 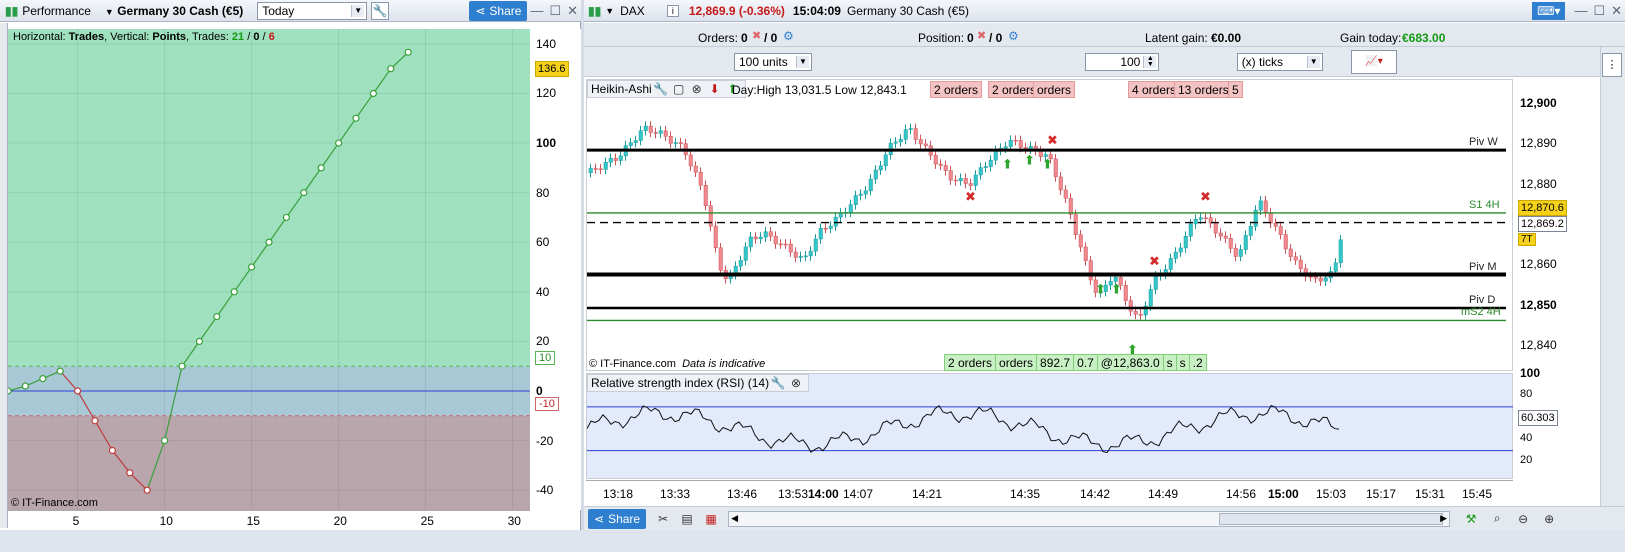 I want to click on chart-type-label: Heikin-Ashi, so click(x=621, y=89).